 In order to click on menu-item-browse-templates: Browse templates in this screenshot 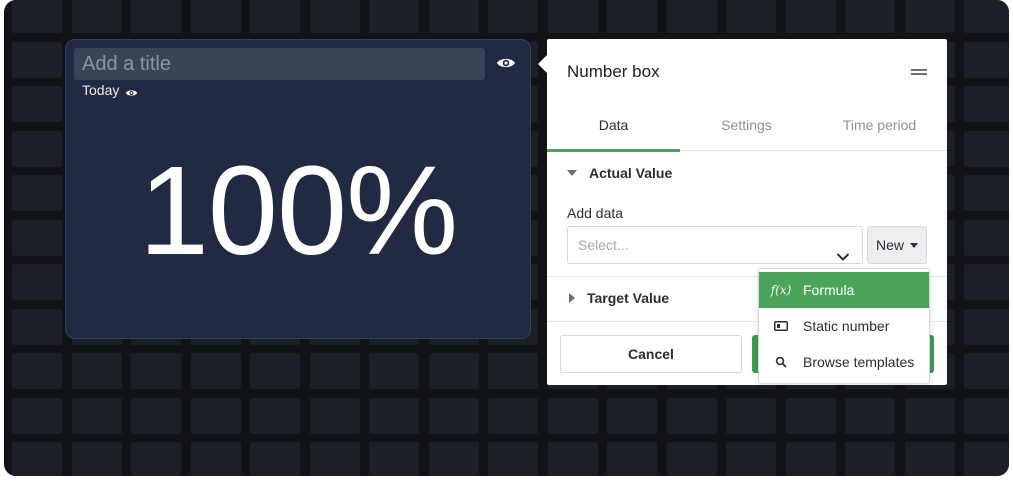, I will do `click(844, 362)`.